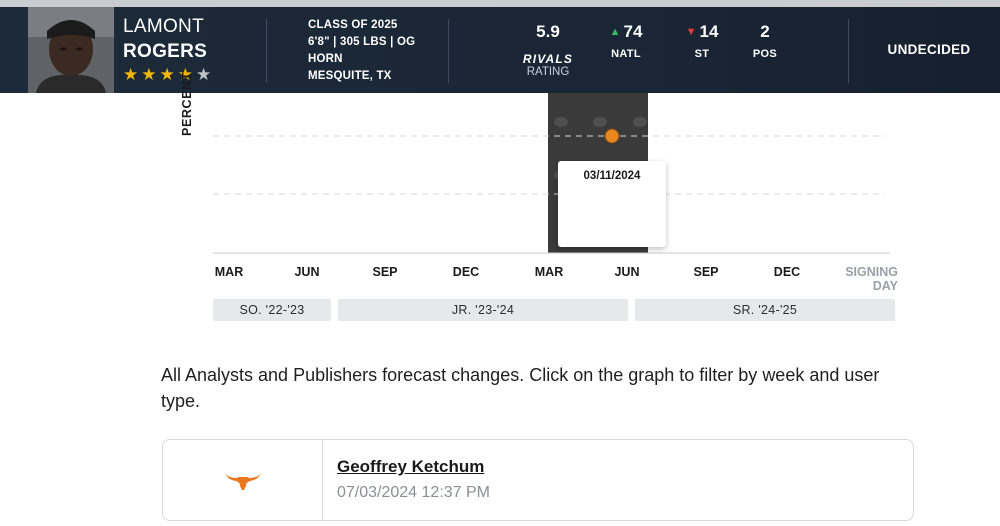 Image resolution: width=1000 pixels, height=526 pixels. Describe the element at coordinates (871, 272) in the screenshot. I see `signing-label-line1: SIGNING` at that location.